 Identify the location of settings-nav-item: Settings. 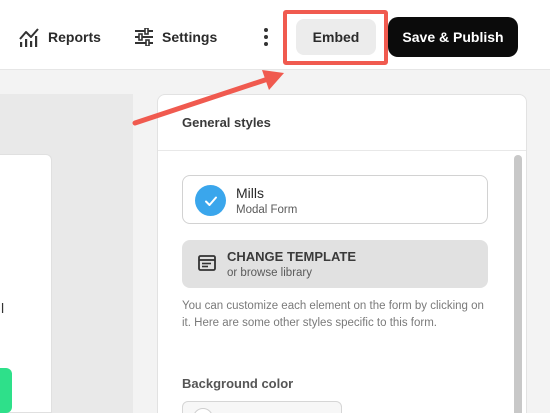
(175, 37).